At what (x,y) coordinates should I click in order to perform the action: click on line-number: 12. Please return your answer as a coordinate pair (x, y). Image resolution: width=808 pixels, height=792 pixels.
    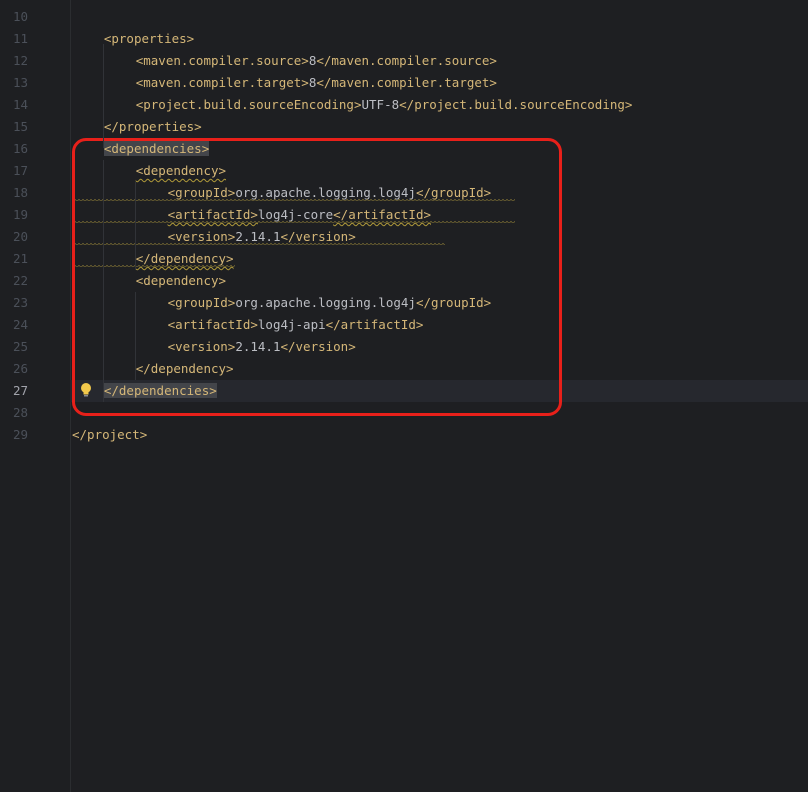
    Looking at the image, I should click on (20, 60).